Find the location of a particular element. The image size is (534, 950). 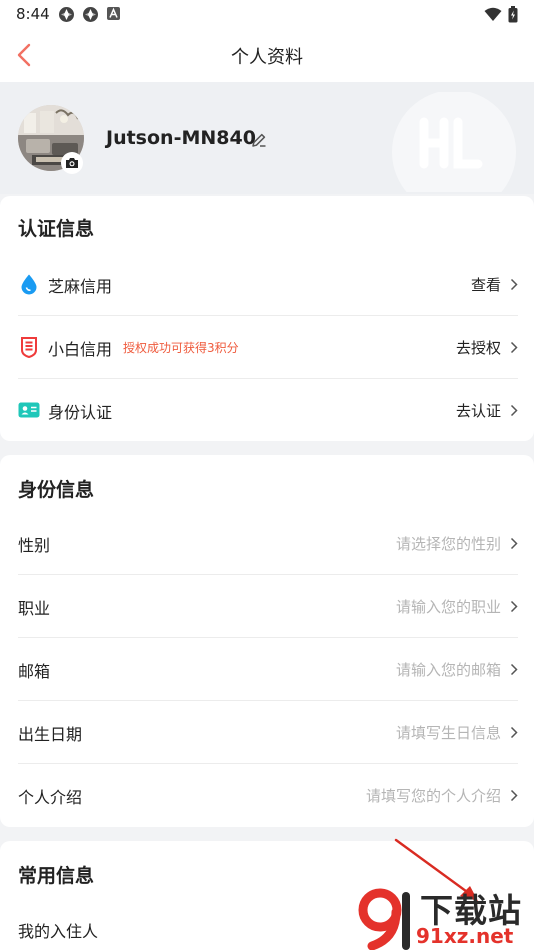

notification-icons is located at coordinates (89, 14).